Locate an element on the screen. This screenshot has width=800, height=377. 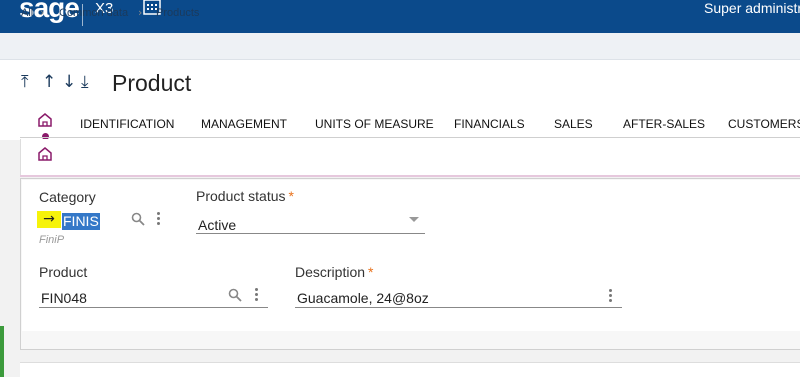
breadcrumb-common-data: Common data is located at coordinates (93, 13).